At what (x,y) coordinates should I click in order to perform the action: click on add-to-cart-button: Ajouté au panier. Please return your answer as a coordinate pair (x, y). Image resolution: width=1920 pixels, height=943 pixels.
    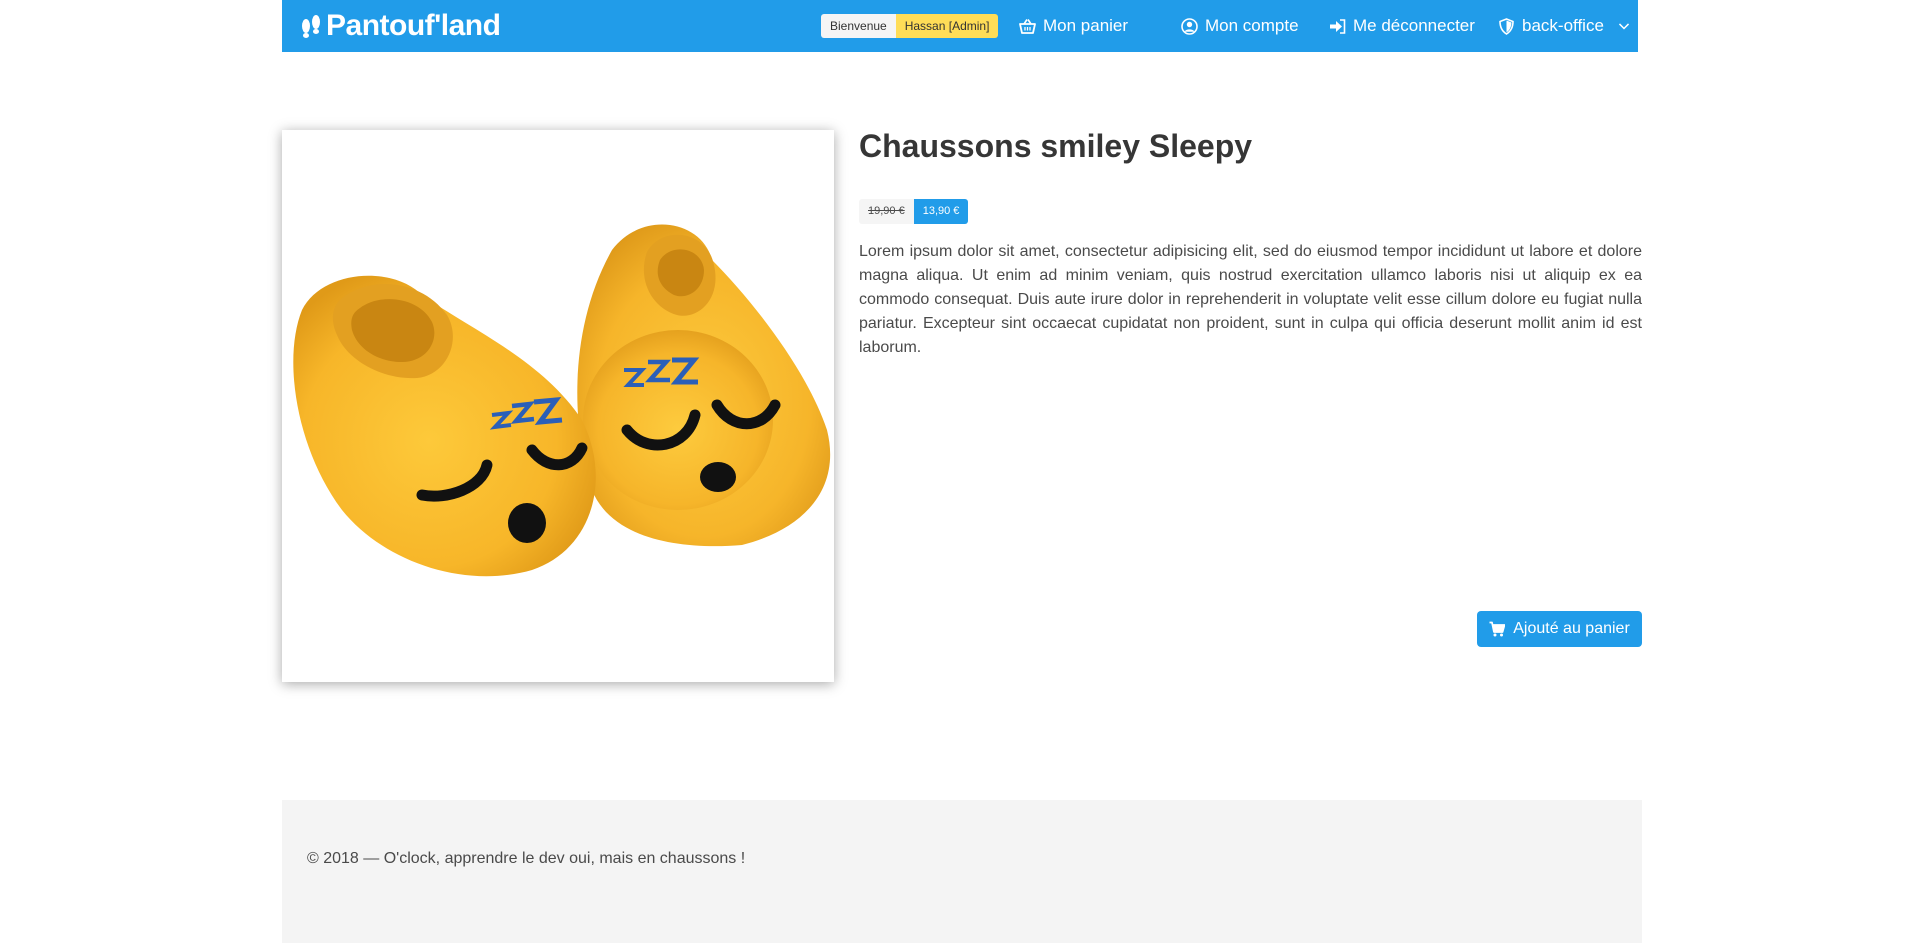
    Looking at the image, I should click on (1559, 629).